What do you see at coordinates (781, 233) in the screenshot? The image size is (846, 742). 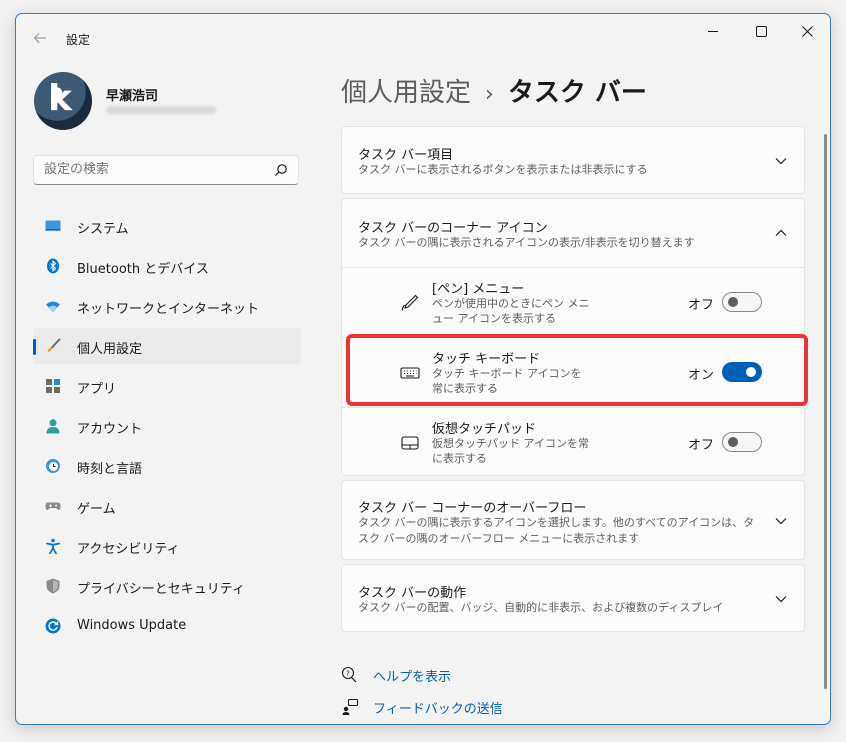 I see `chevron-up-icon` at bounding box center [781, 233].